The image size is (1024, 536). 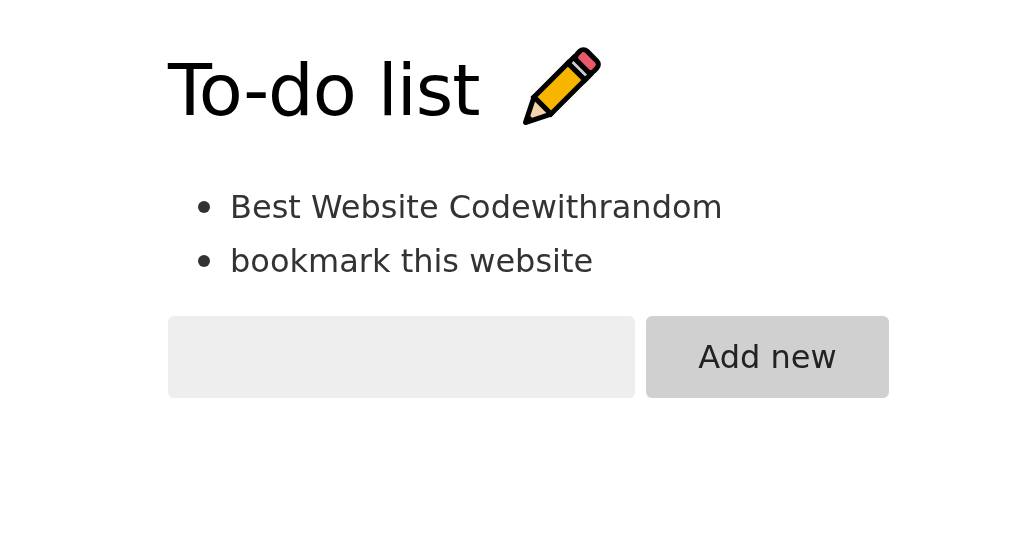 What do you see at coordinates (767, 357) in the screenshot?
I see `add-button: Add new` at bounding box center [767, 357].